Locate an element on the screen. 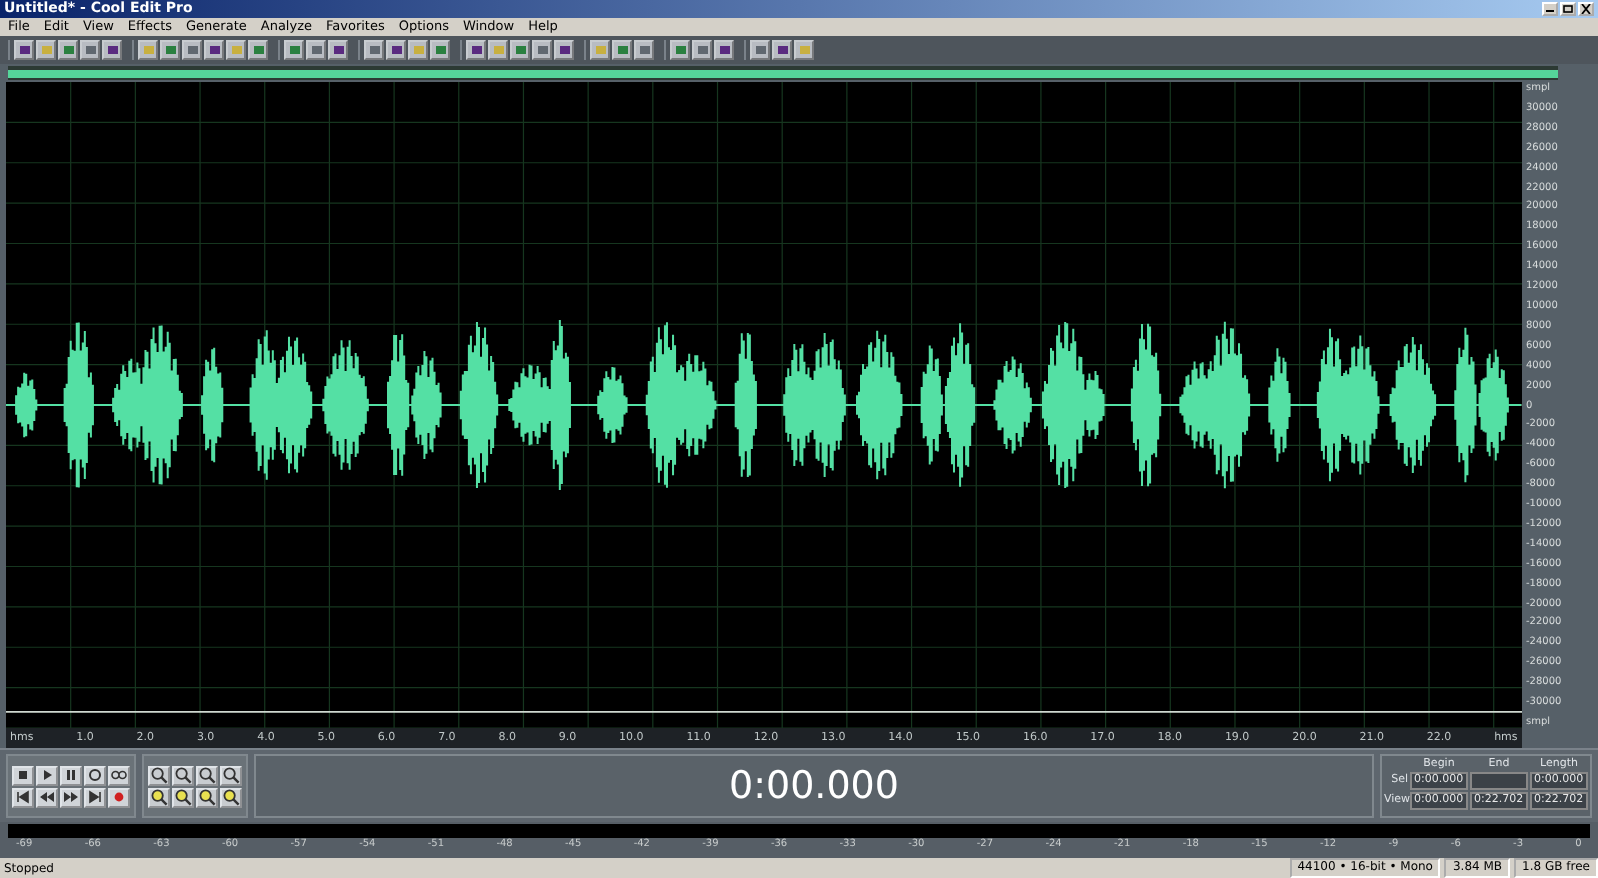  time-field is located at coordinates (1499, 781).